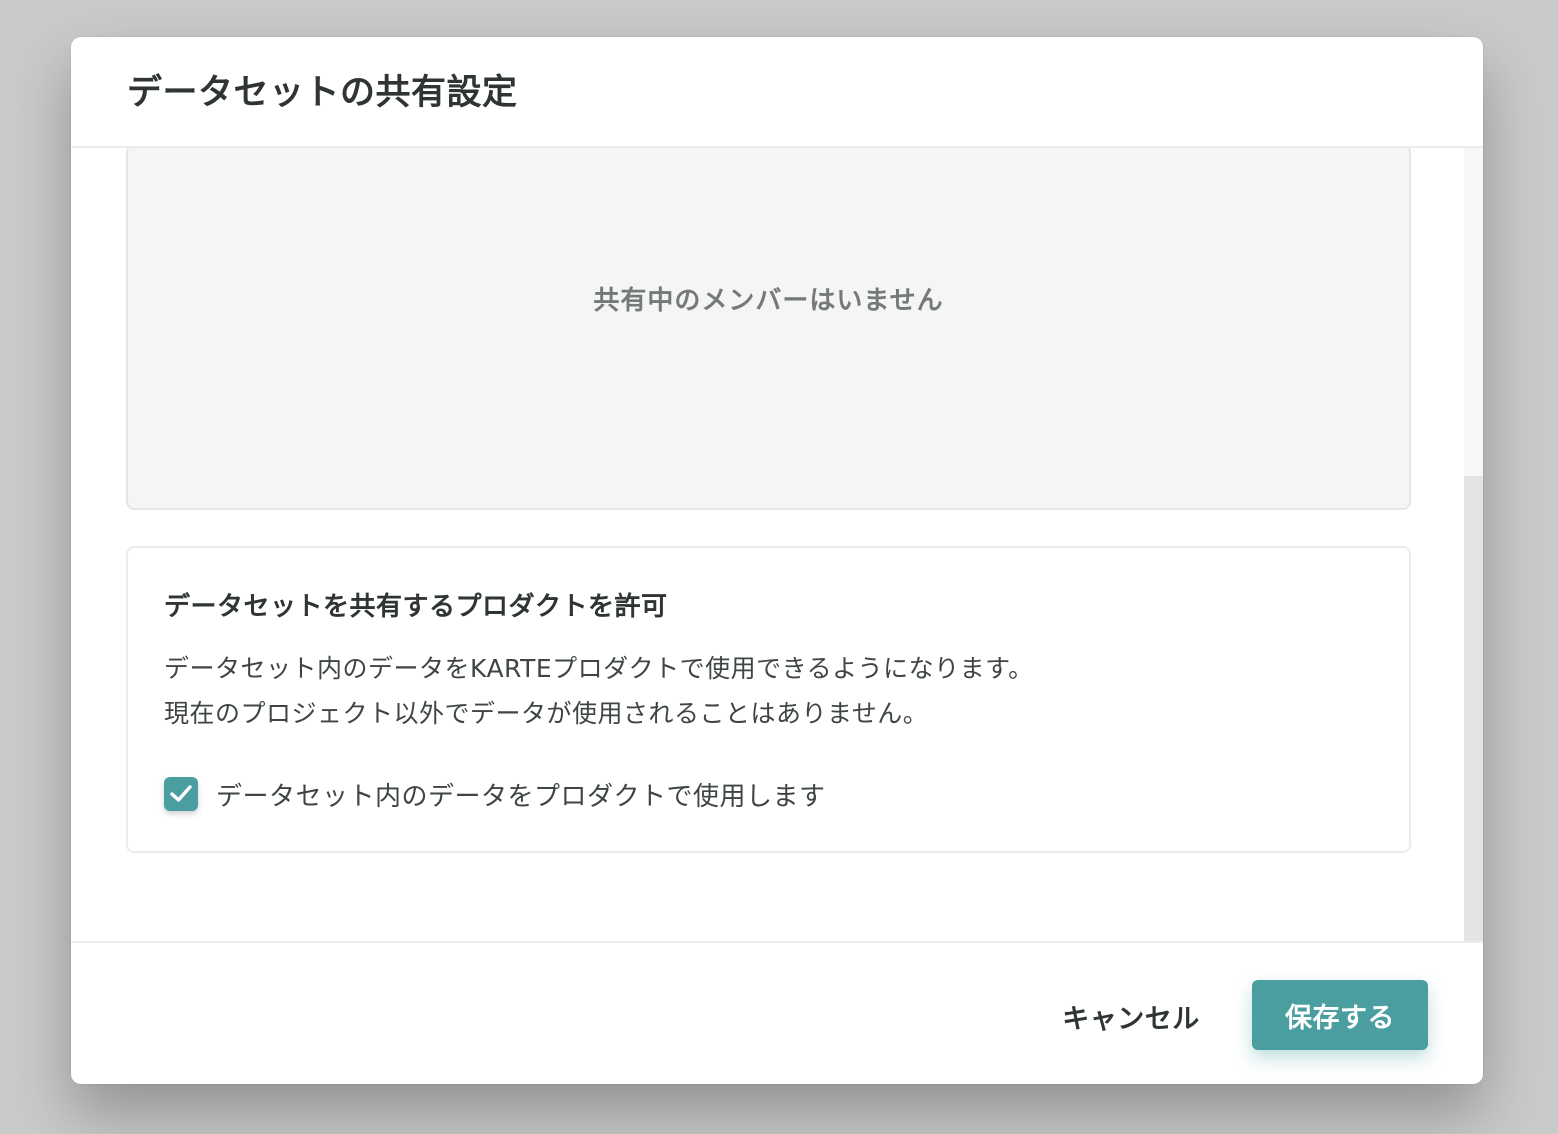  I want to click on cancel-button: キャンセル, so click(1131, 1016).